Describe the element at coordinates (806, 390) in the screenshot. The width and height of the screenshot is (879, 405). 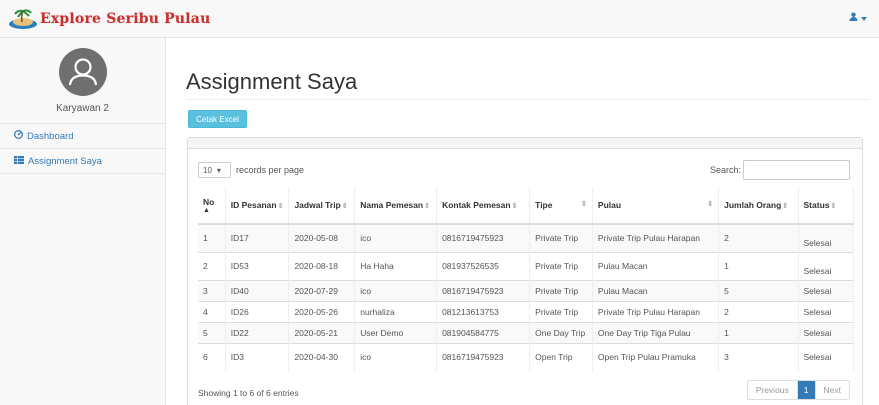
I see `pagination-page-1: 1` at that location.